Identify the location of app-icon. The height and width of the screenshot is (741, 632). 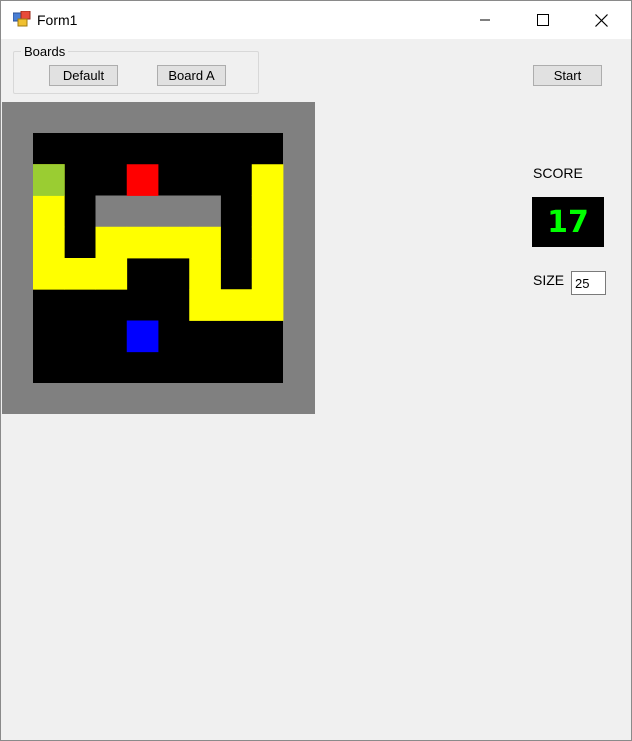
(21, 18).